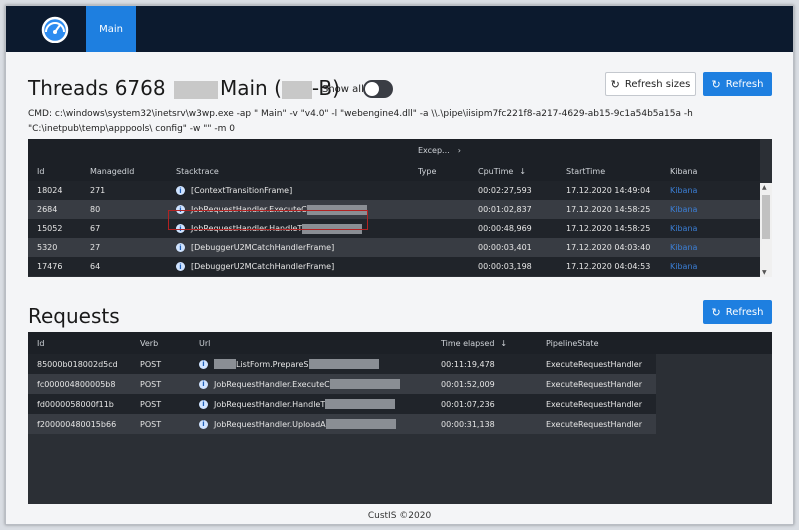 The width and height of the screenshot is (799, 530). What do you see at coordinates (55, 29) in the screenshot?
I see `speedometer-icon` at bounding box center [55, 29].